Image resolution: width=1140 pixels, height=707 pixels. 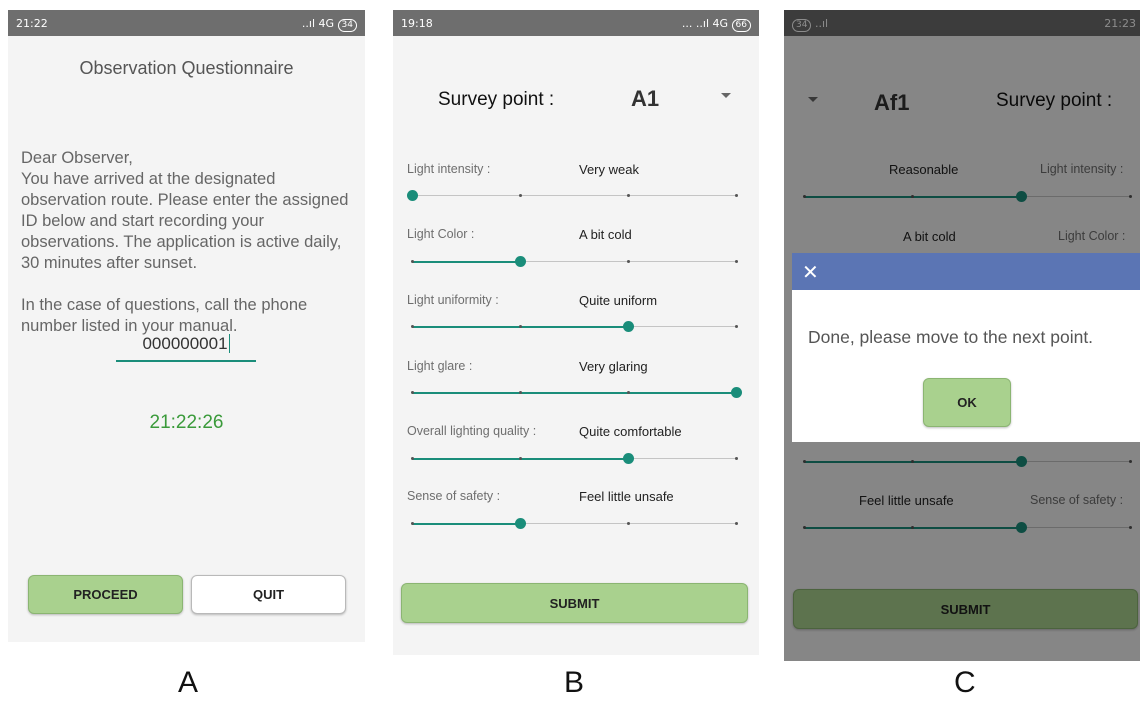 What do you see at coordinates (741, 25) in the screenshot?
I see `battery-icon: 66` at bounding box center [741, 25].